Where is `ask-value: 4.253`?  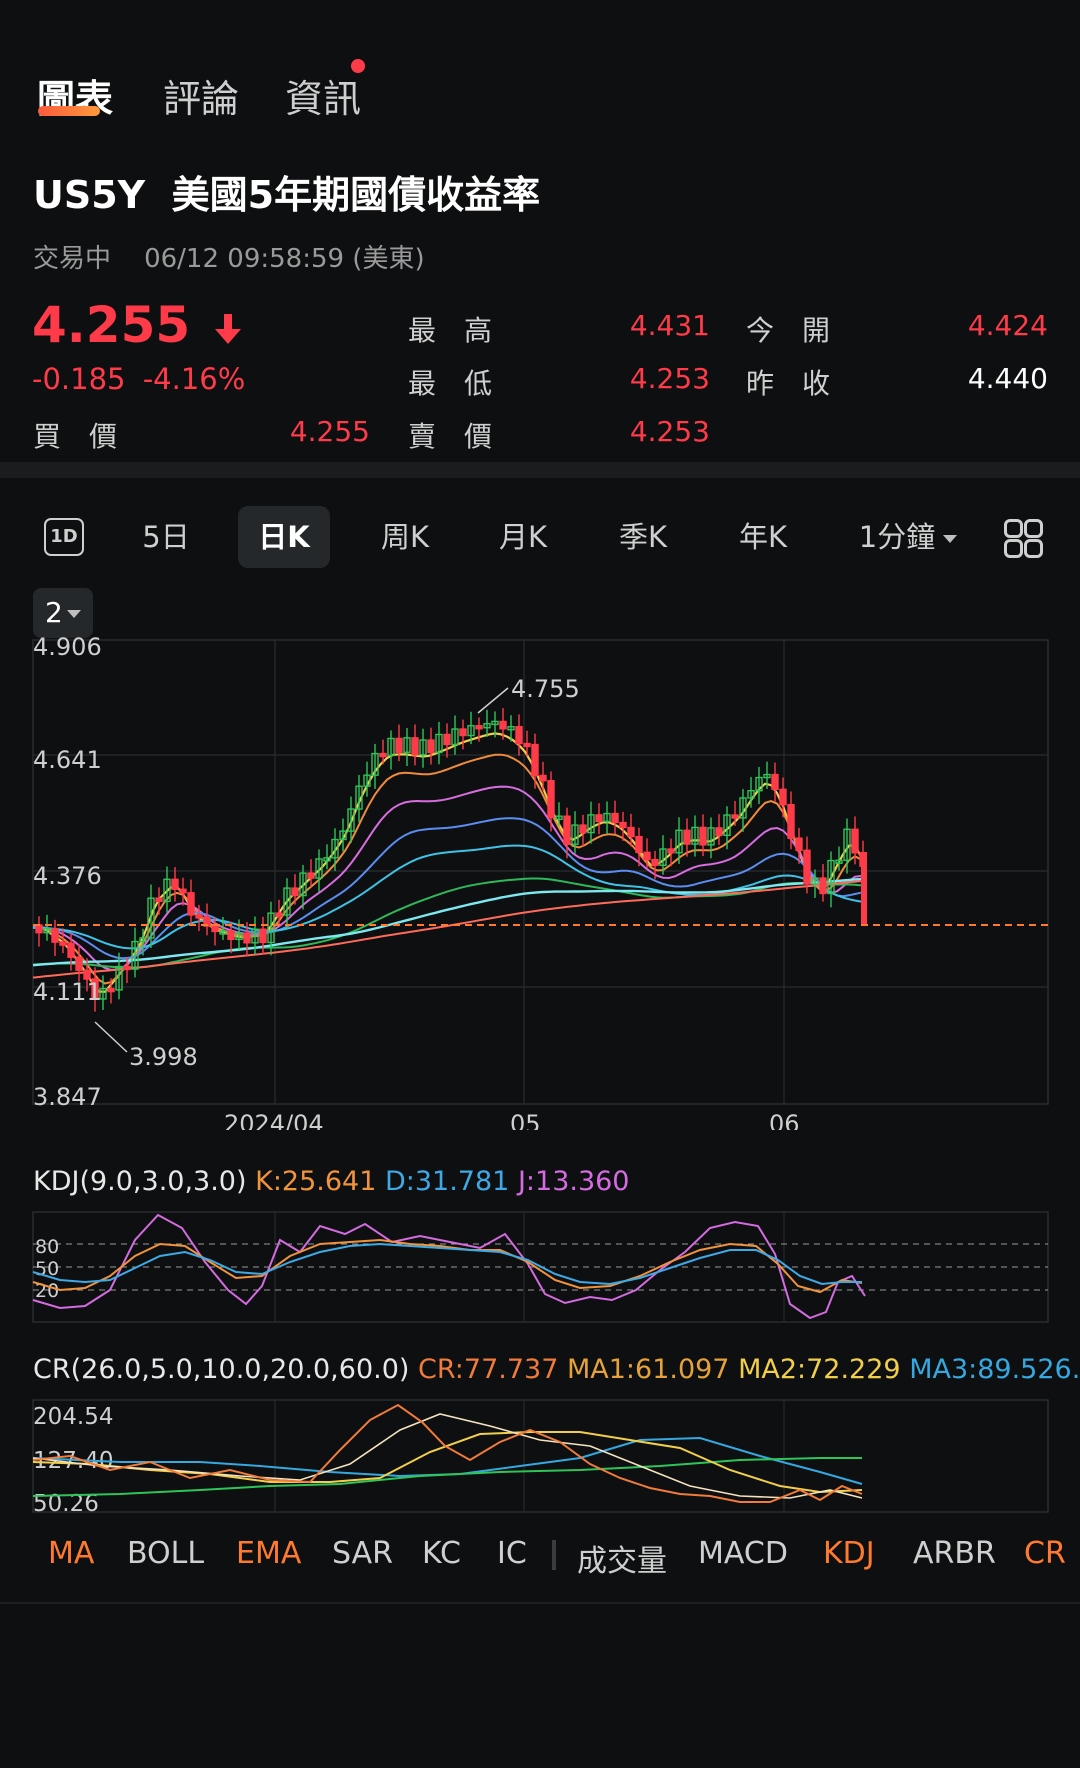
ask-value: 4.253 is located at coordinates (669, 431).